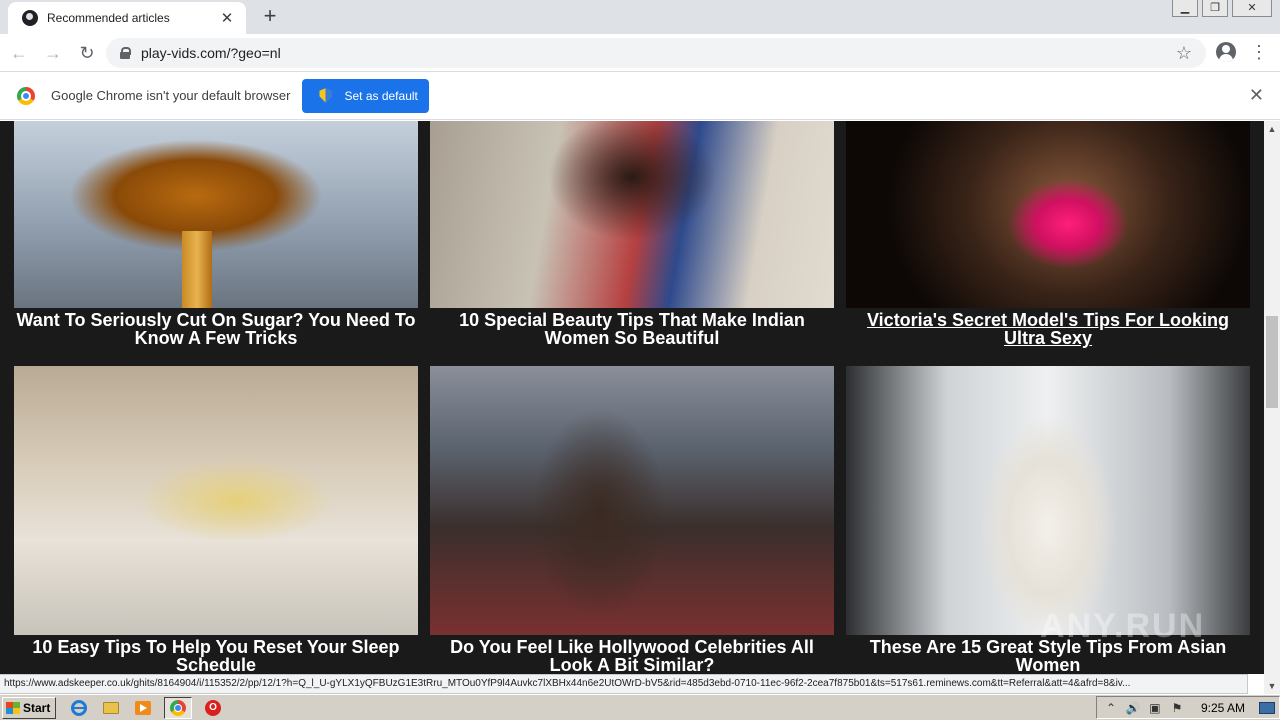 The height and width of the screenshot is (720, 1280). I want to click on chrome-logo-icon, so click(26, 95).